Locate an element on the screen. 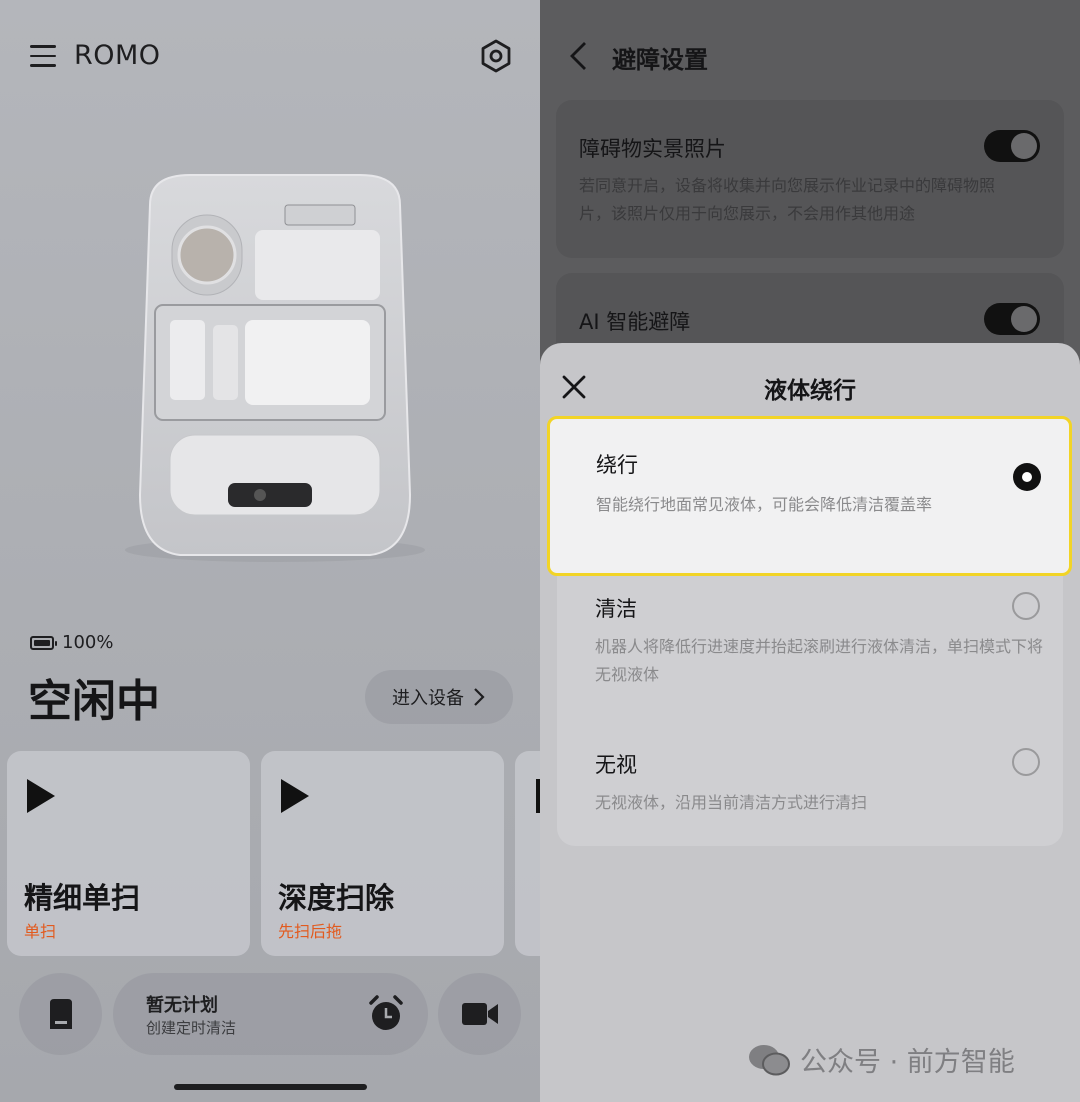  video-camera-icon is located at coordinates (479, 1014).